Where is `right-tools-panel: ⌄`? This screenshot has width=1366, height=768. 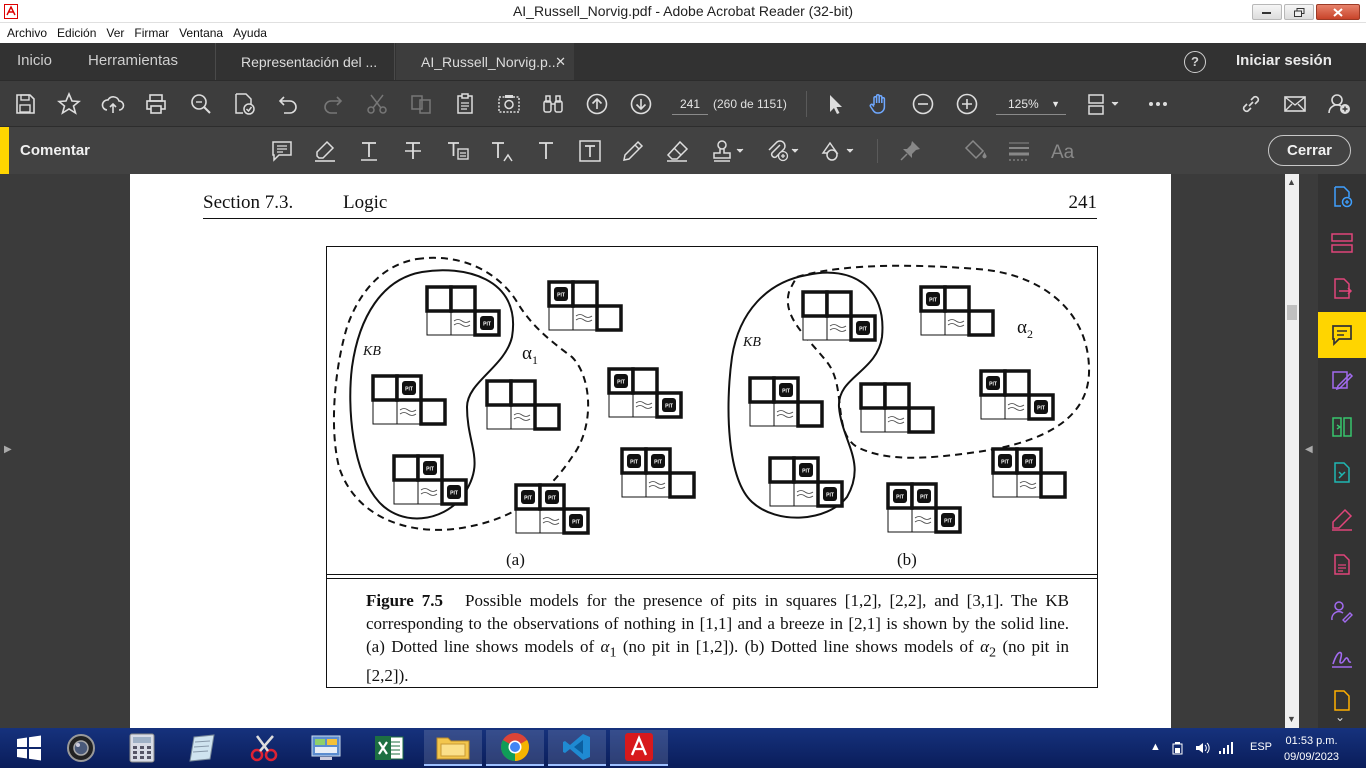 right-tools-panel: ⌄ is located at coordinates (1342, 451).